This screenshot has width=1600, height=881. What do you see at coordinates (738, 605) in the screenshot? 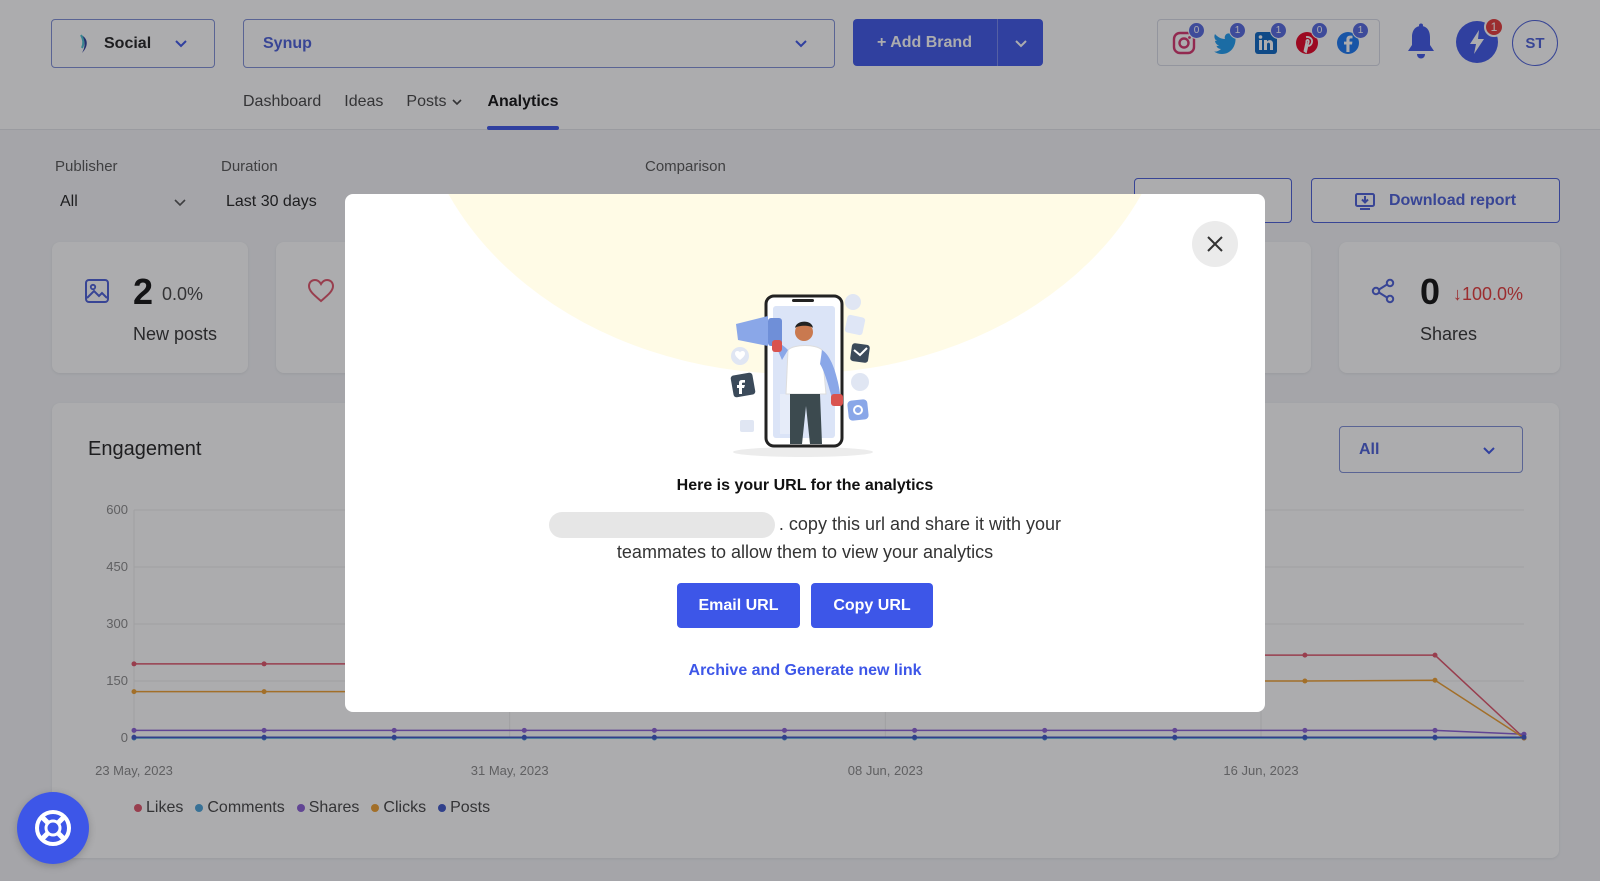
I see `email-url-button: Email URL` at bounding box center [738, 605].